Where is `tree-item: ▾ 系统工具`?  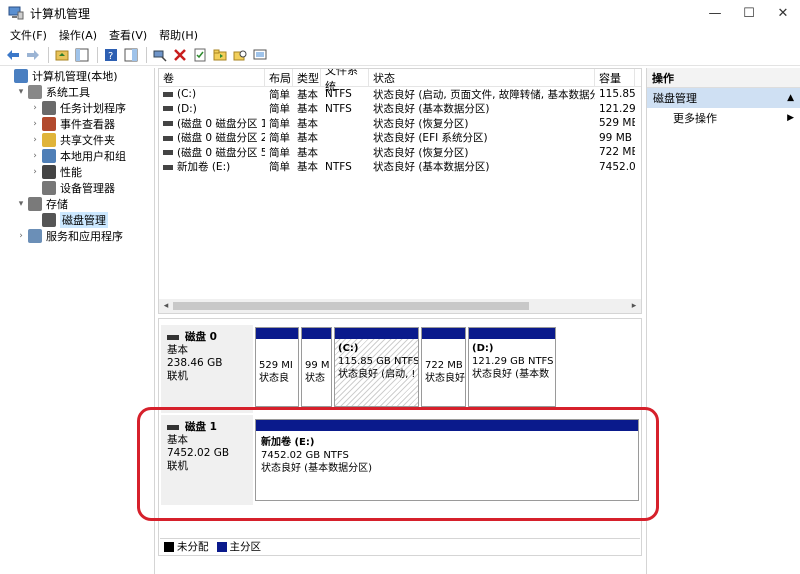
tree-item: ▾ 系统工具 is located at coordinates (77, 92).